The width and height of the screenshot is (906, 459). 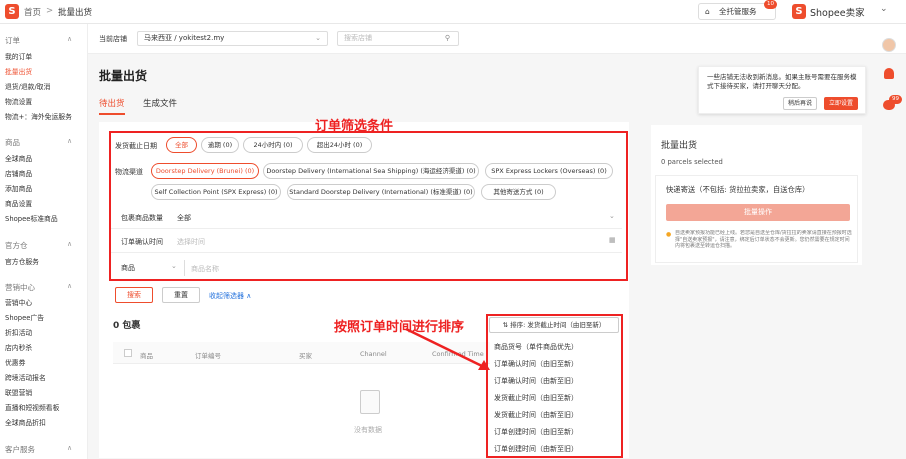 What do you see at coordinates (25, 377) in the screenshot?
I see `sidebar-item-campaigns: 跨境活动报名` at bounding box center [25, 377].